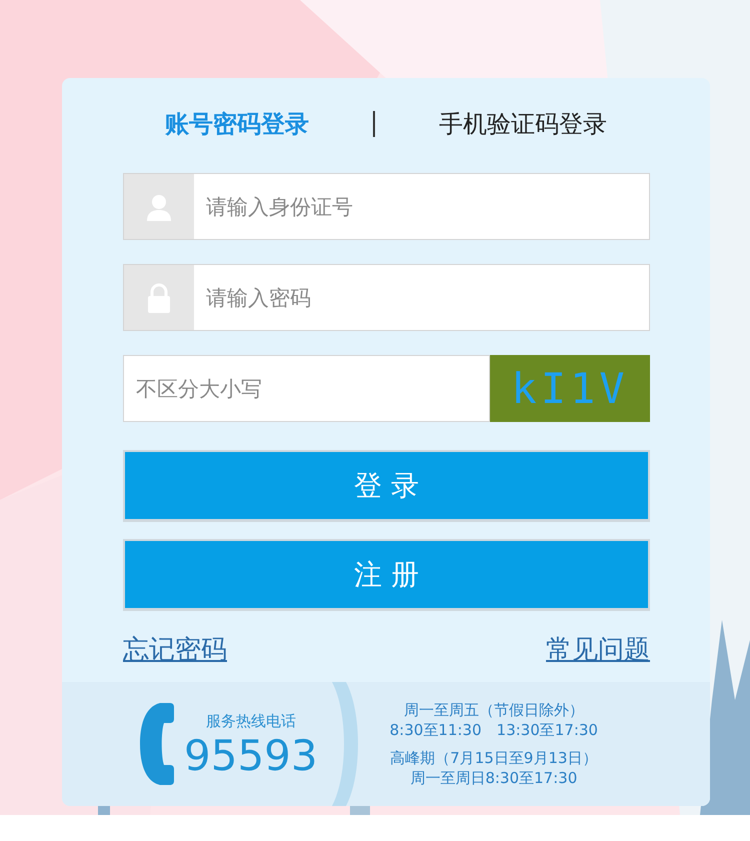 The height and width of the screenshot is (841, 750). Describe the element at coordinates (386, 486) in the screenshot. I see `login-button: 登 录` at that location.